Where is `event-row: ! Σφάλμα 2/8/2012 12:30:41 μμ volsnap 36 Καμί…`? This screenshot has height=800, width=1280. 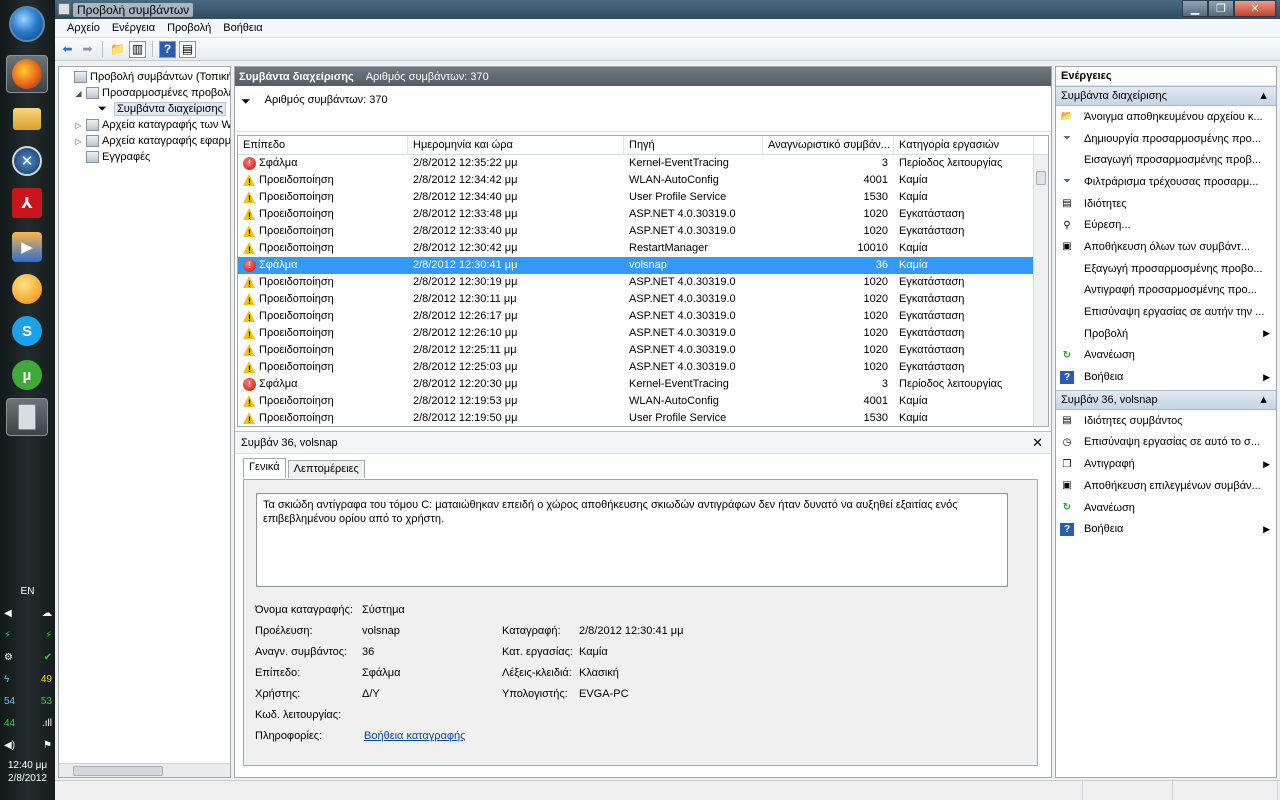
event-row: ! Σφάλμα 2/8/2012 12:30:41 μμ volsnap 36 Καμί… is located at coordinates (643, 265).